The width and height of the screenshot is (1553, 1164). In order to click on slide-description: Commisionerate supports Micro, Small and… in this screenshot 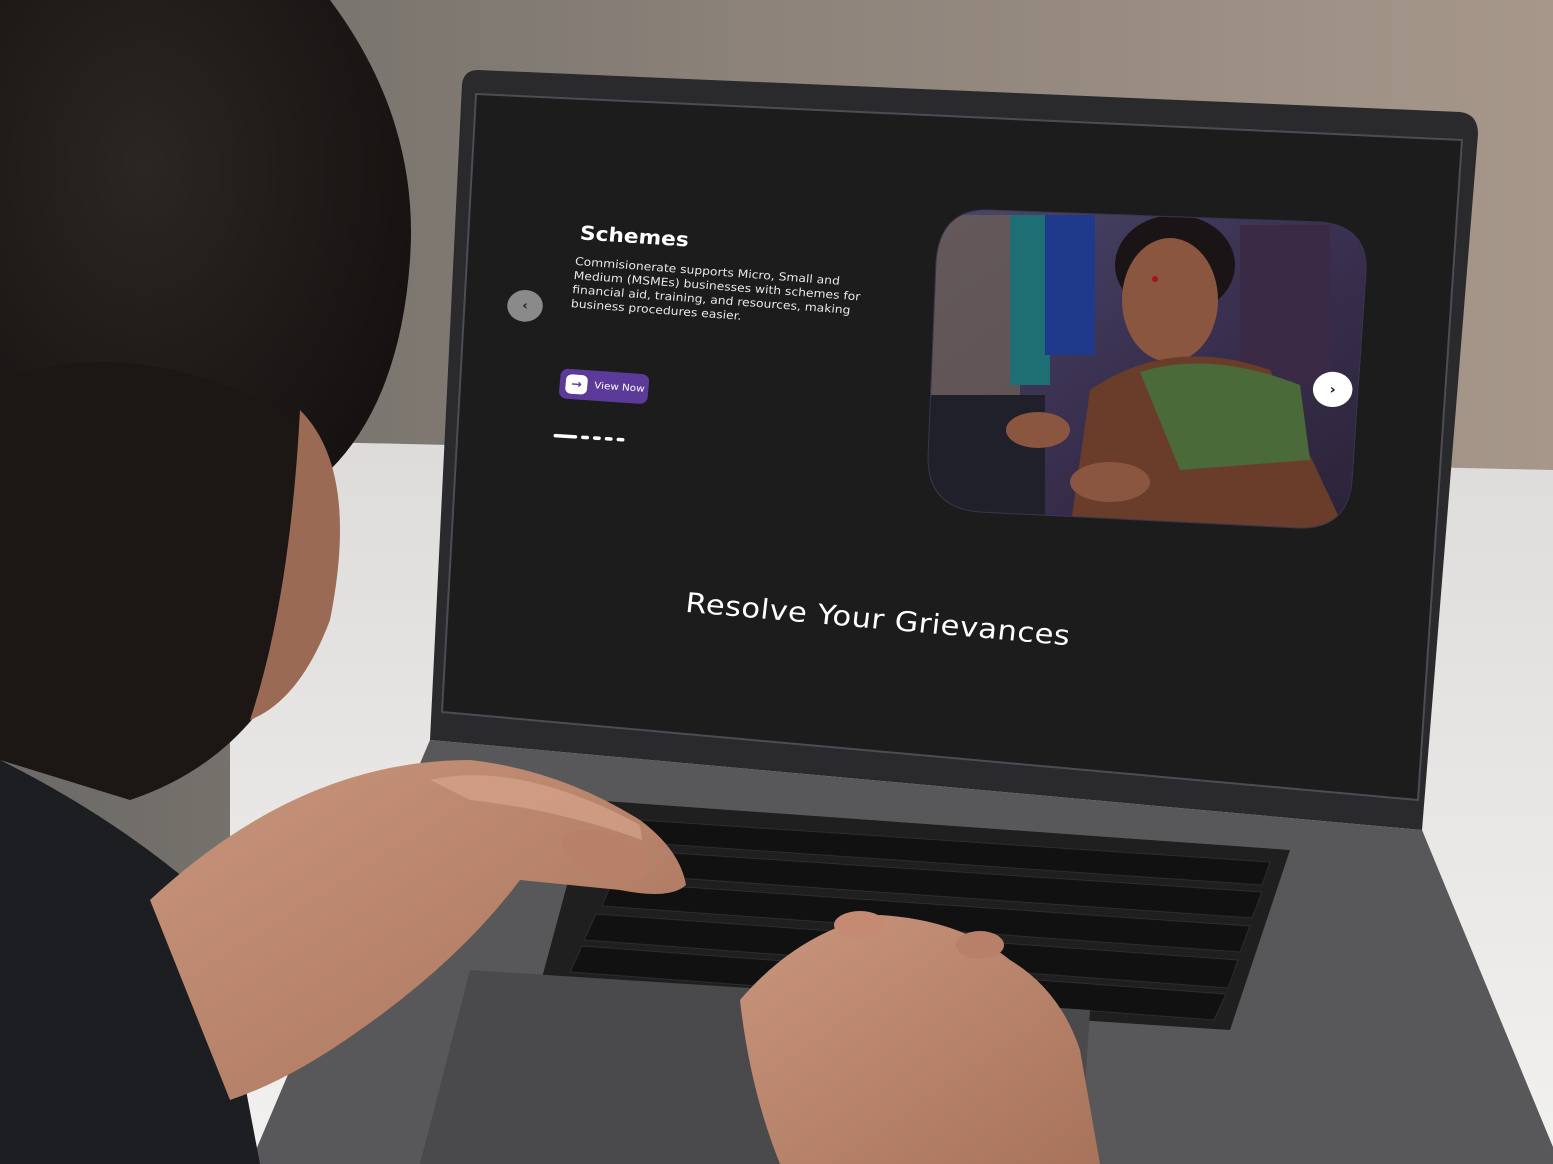, I will do `click(716, 288)`.